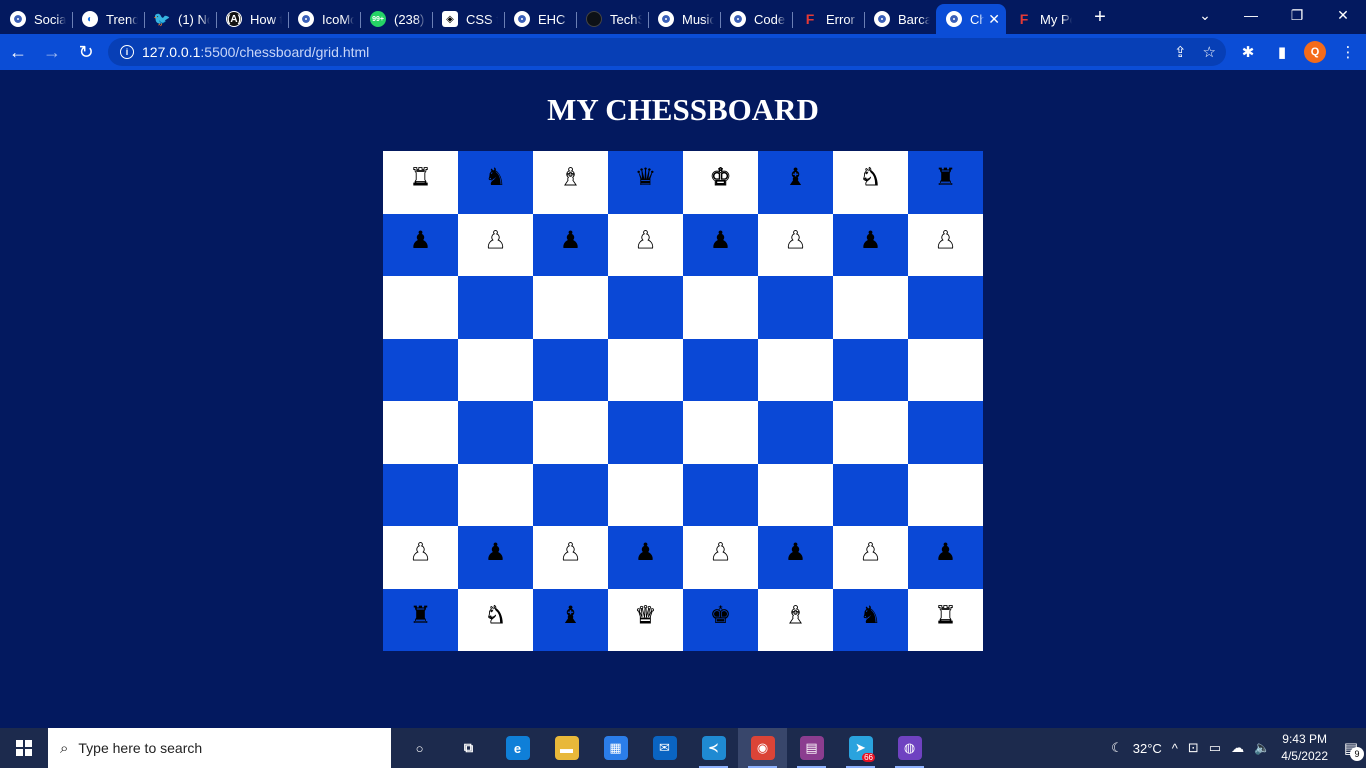 The width and height of the screenshot is (1366, 768). Describe the element at coordinates (1315, 52) in the screenshot. I see `profile-avatar: Q` at that location.